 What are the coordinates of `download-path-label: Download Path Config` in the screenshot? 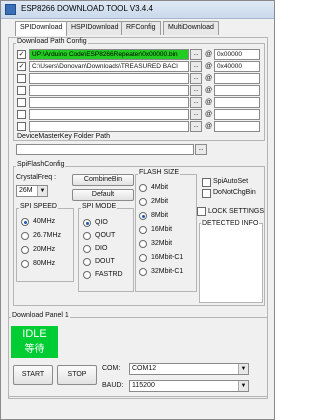 It's located at (52, 41).